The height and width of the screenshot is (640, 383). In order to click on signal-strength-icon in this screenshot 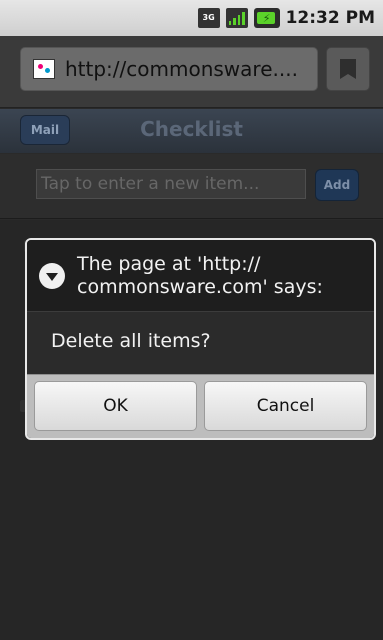, I will do `click(236, 18)`.